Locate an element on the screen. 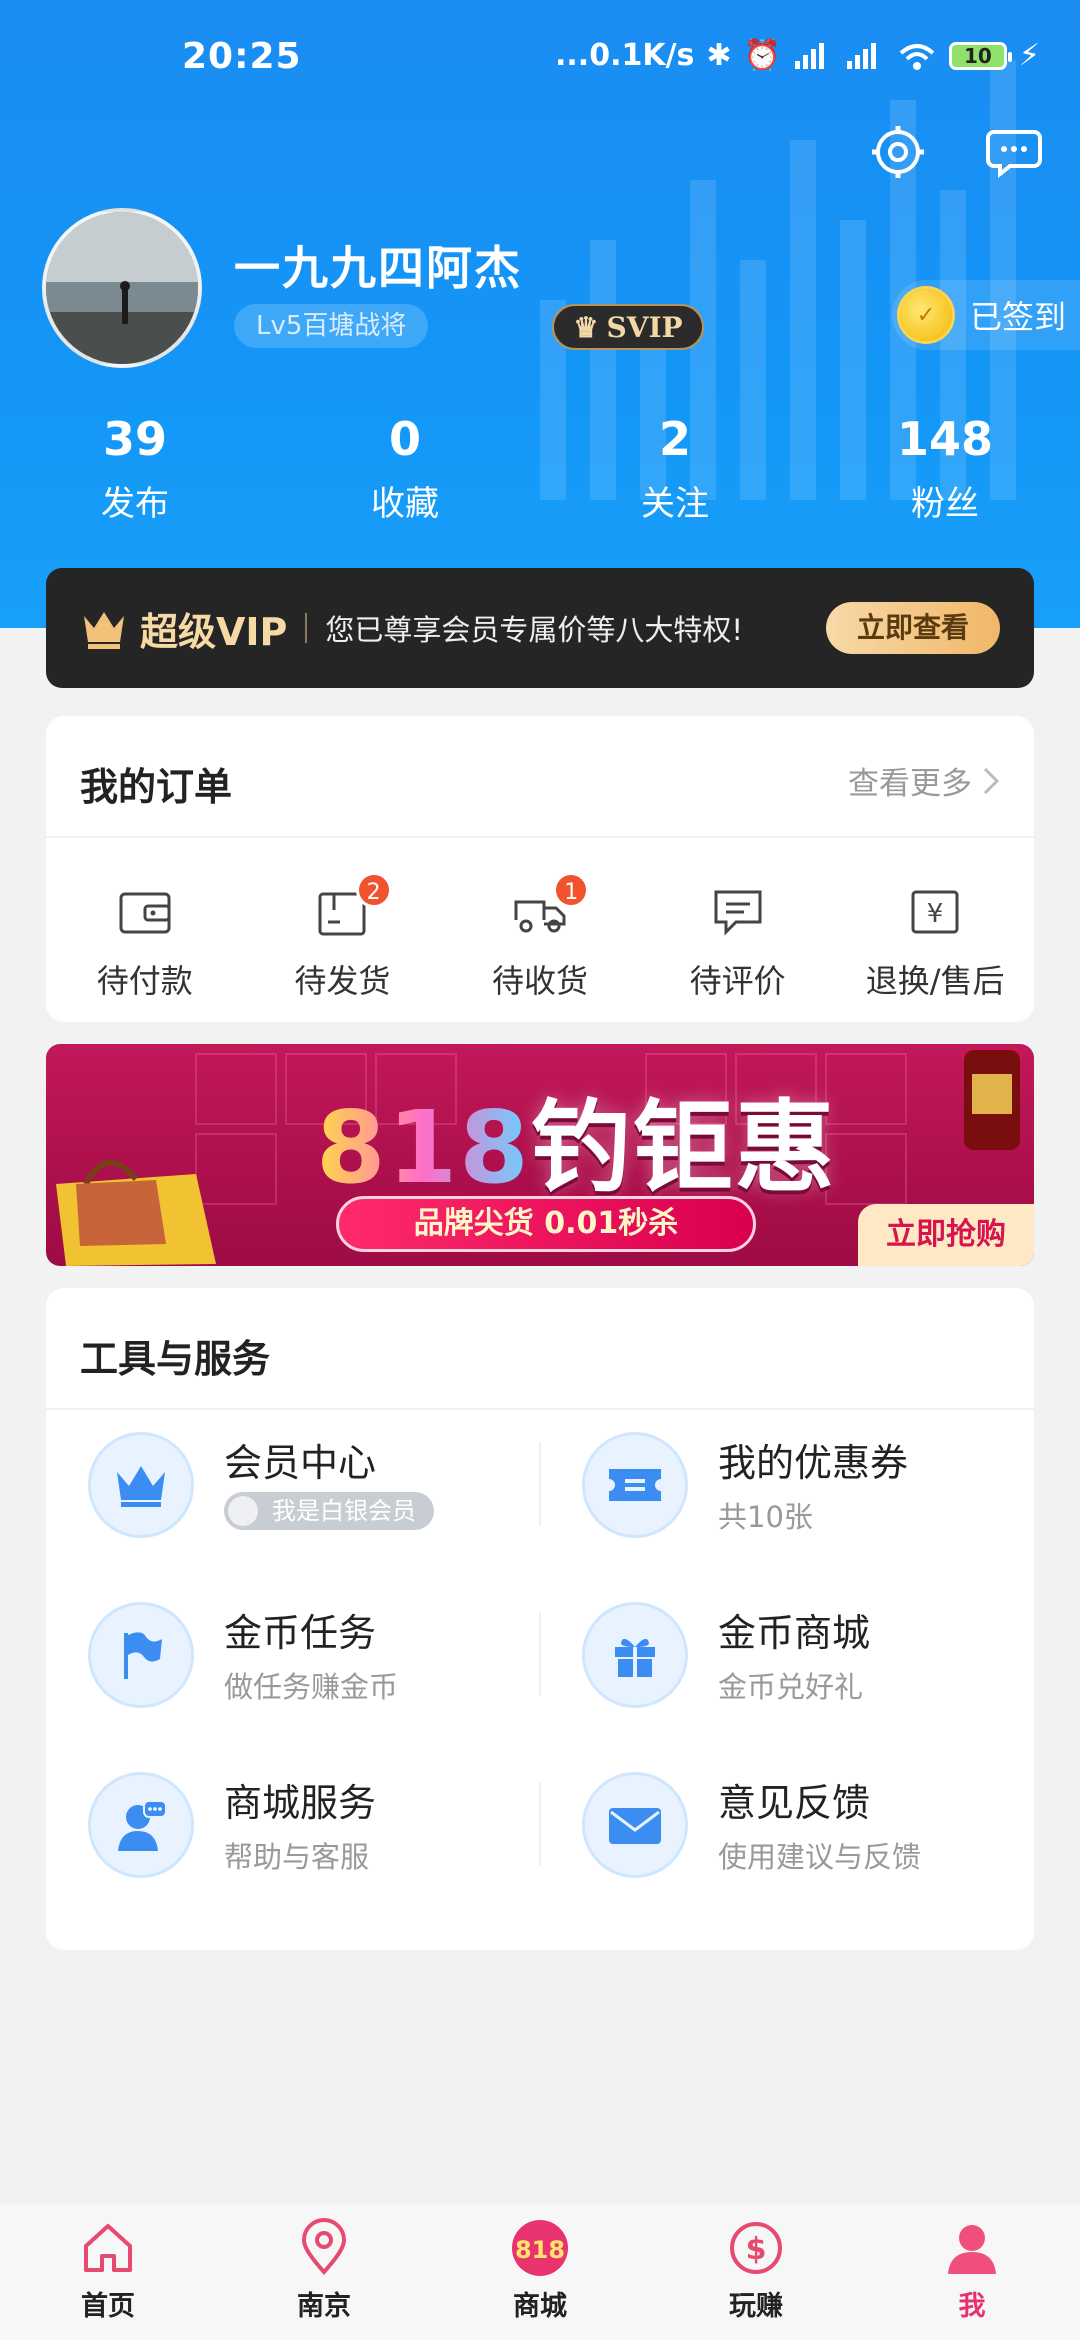  order-pending-receipt: 1 待收货 is located at coordinates (540, 937).